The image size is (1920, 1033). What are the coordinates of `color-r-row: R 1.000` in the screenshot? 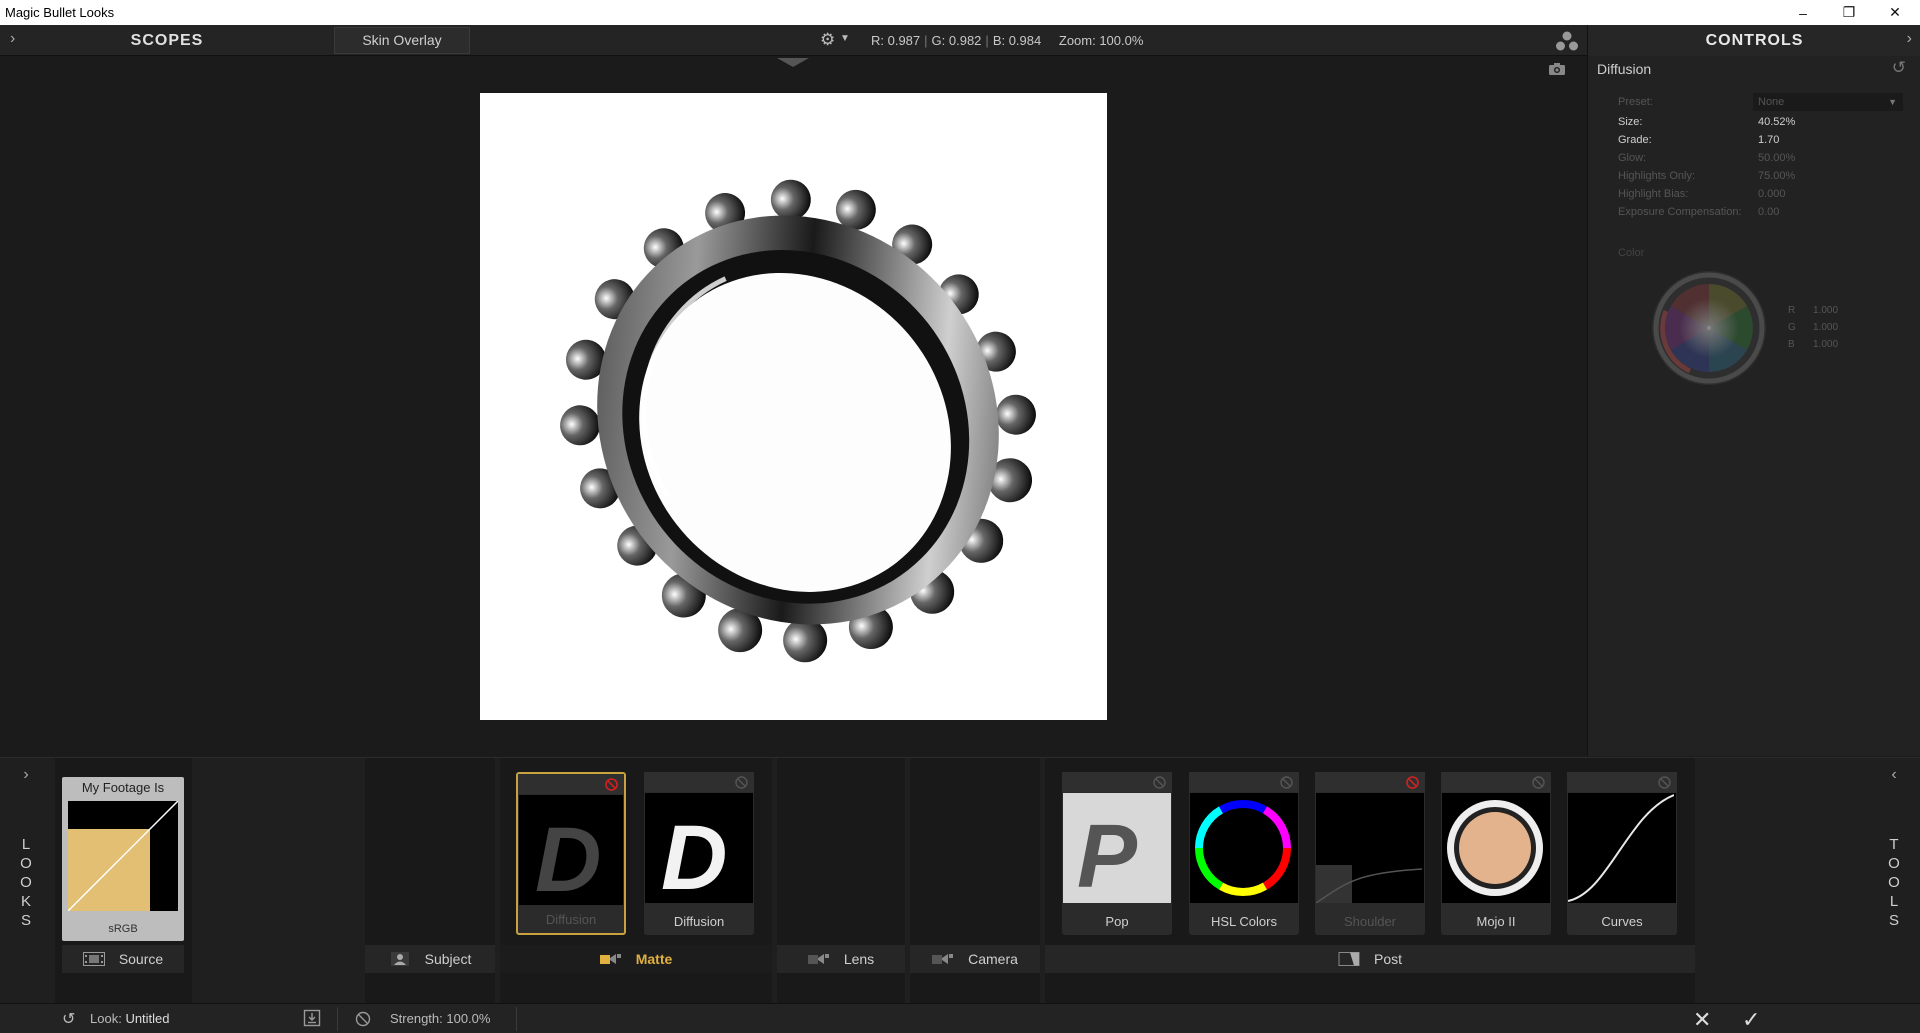 It's located at (1813, 310).